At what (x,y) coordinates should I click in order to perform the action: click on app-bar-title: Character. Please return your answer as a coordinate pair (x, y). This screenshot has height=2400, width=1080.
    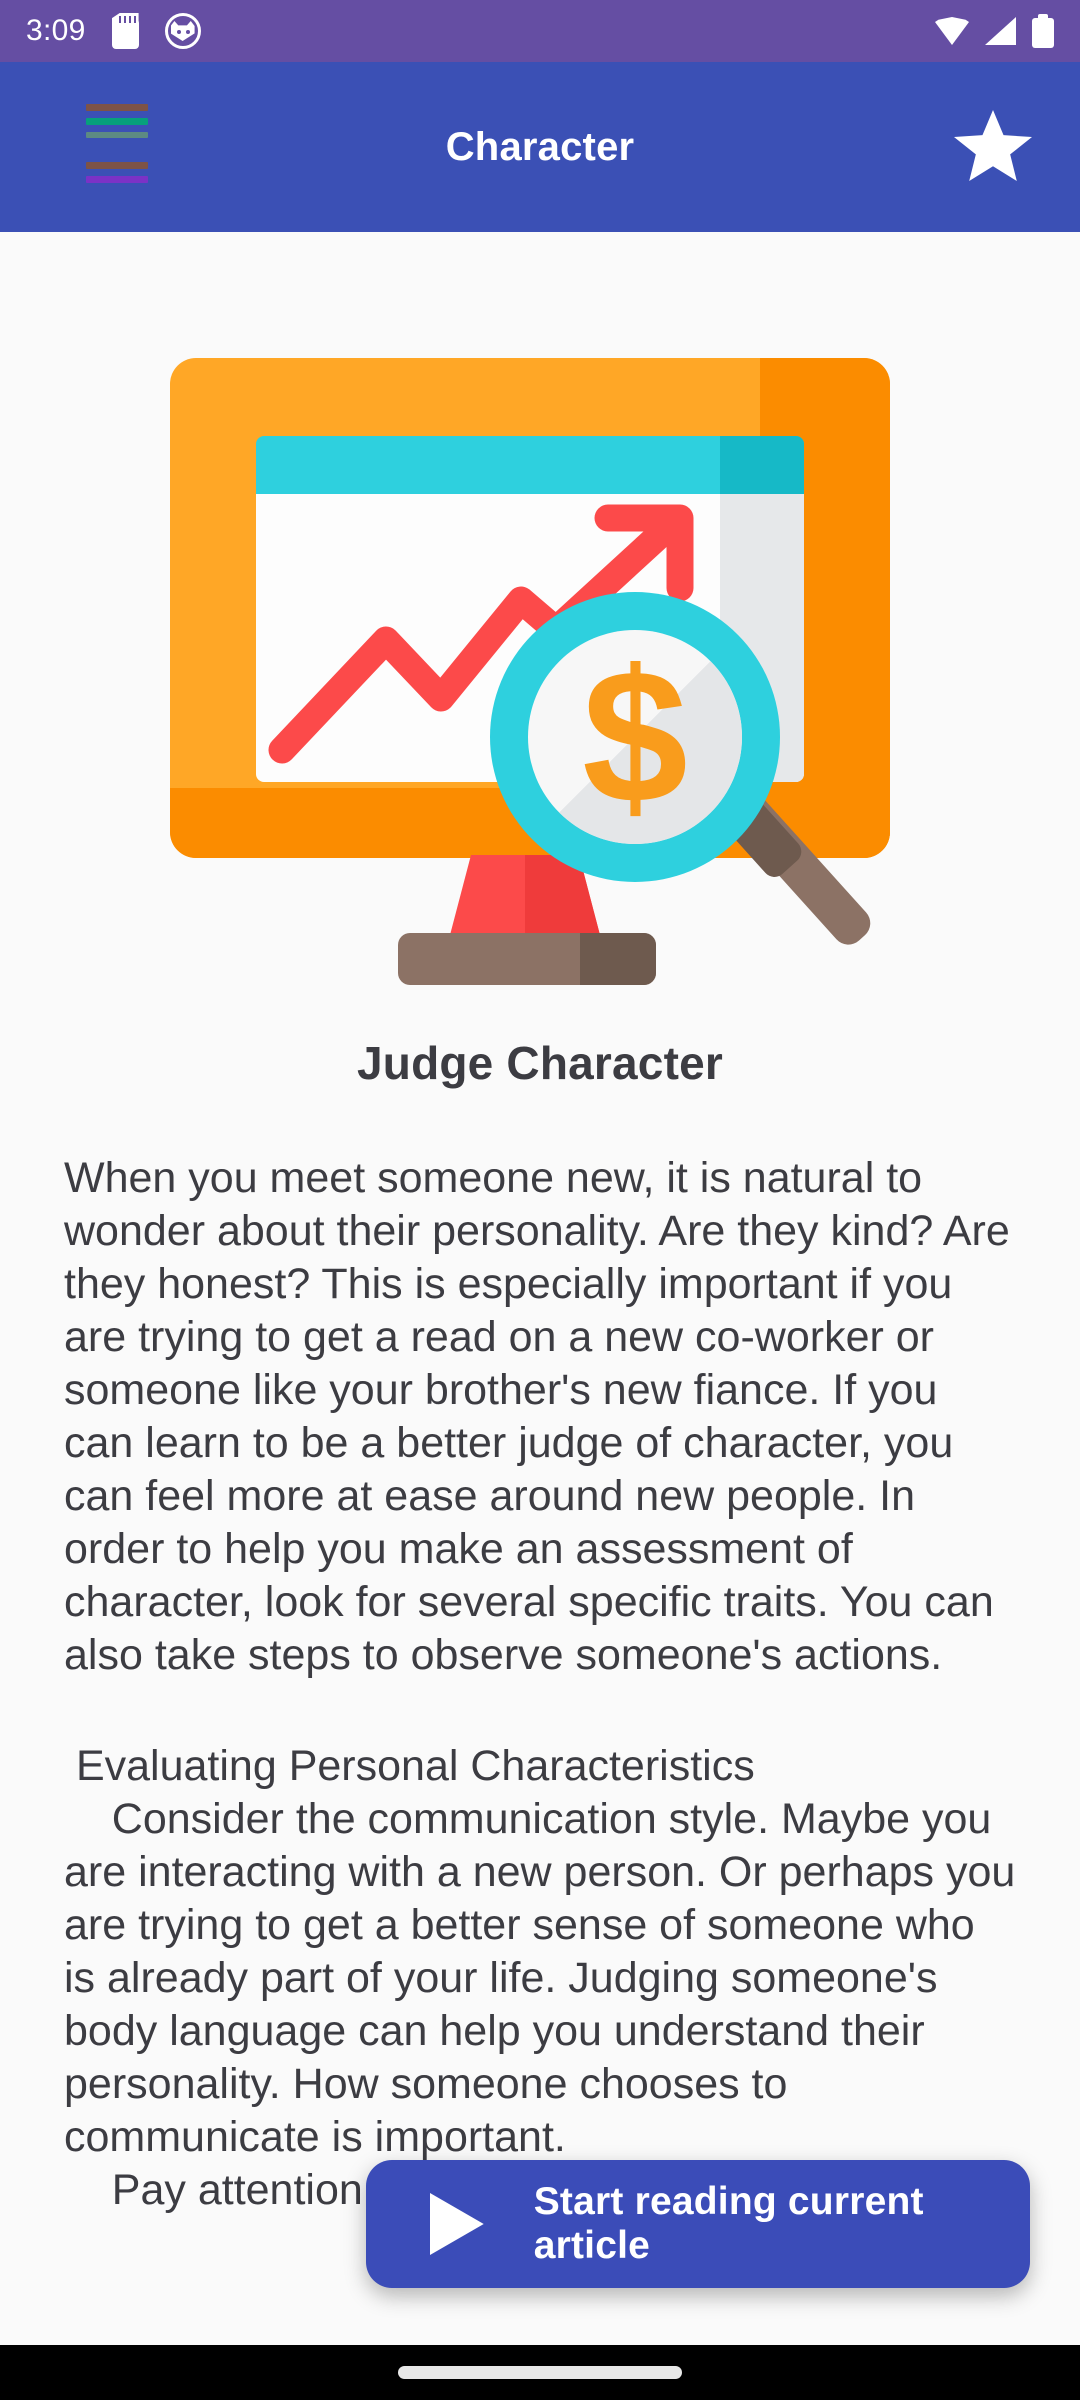
    Looking at the image, I should click on (540, 146).